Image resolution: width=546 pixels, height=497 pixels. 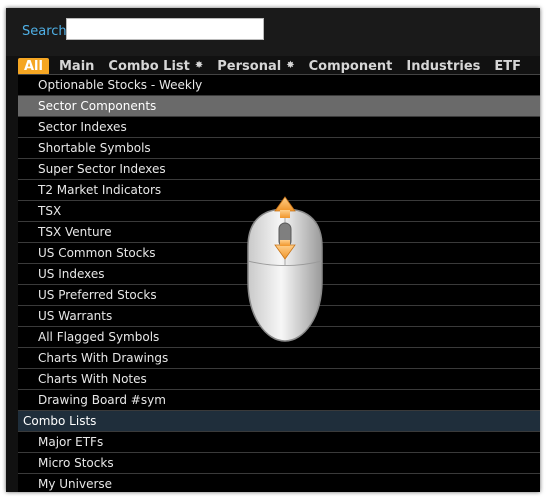 I want to click on tab-industries: Industries, so click(x=443, y=66).